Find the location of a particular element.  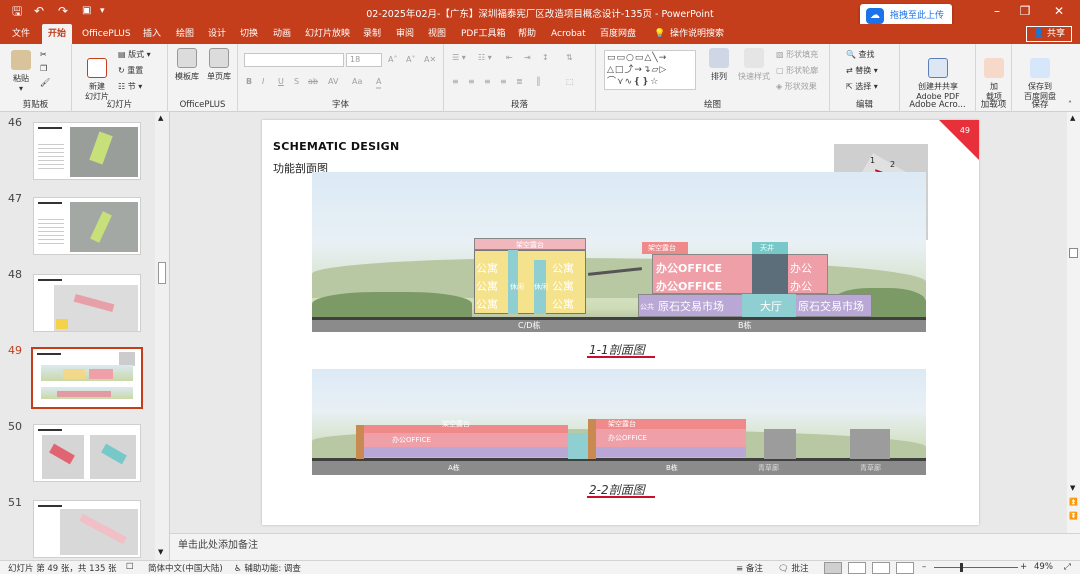

zoom-slider-thumb is located at coordinates (961, 567).